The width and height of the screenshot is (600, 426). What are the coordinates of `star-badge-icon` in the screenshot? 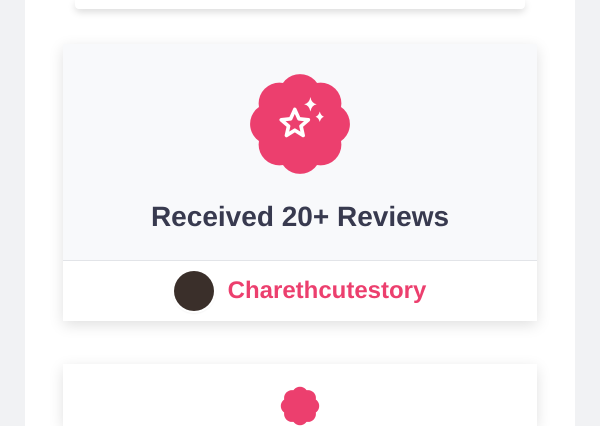 It's located at (300, 124).